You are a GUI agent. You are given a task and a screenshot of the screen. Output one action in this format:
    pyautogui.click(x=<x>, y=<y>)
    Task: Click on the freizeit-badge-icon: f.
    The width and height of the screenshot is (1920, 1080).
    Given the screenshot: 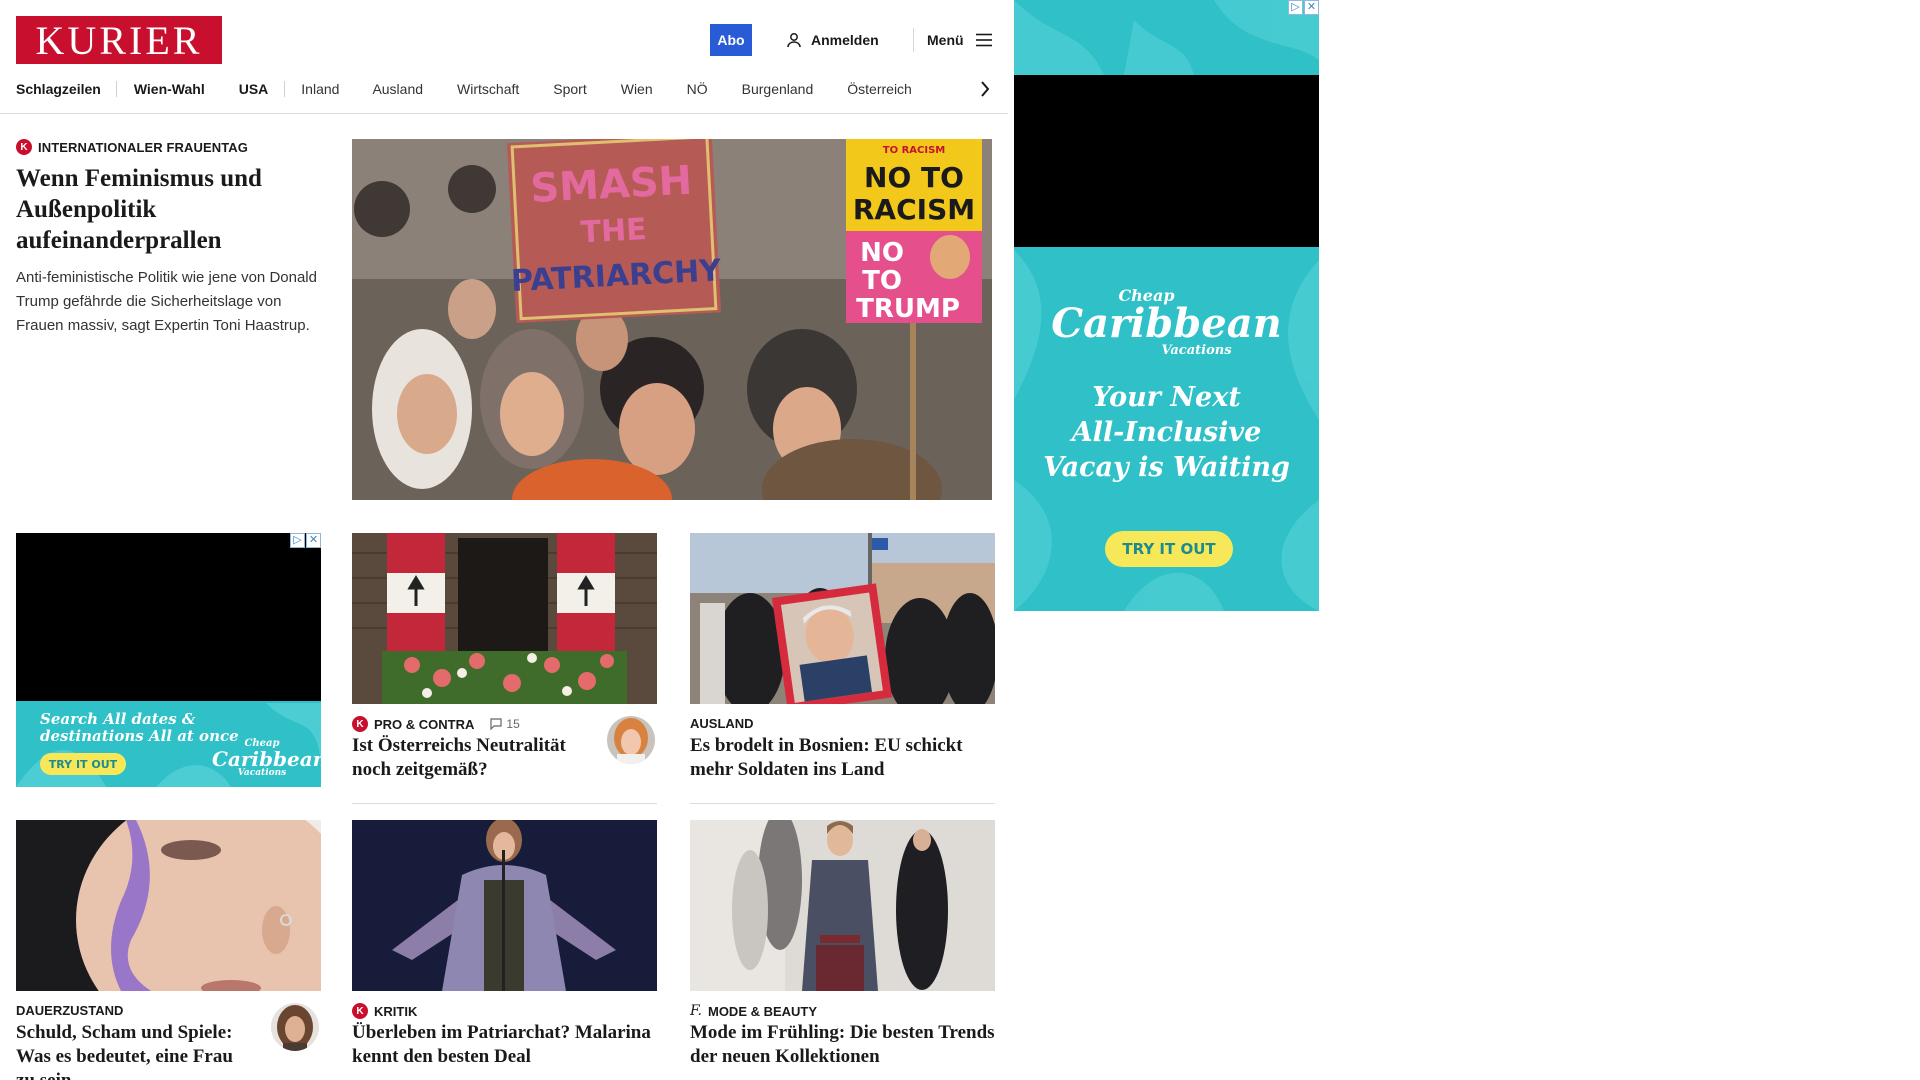 What is the action you would take?
    pyautogui.click(x=696, y=1011)
    